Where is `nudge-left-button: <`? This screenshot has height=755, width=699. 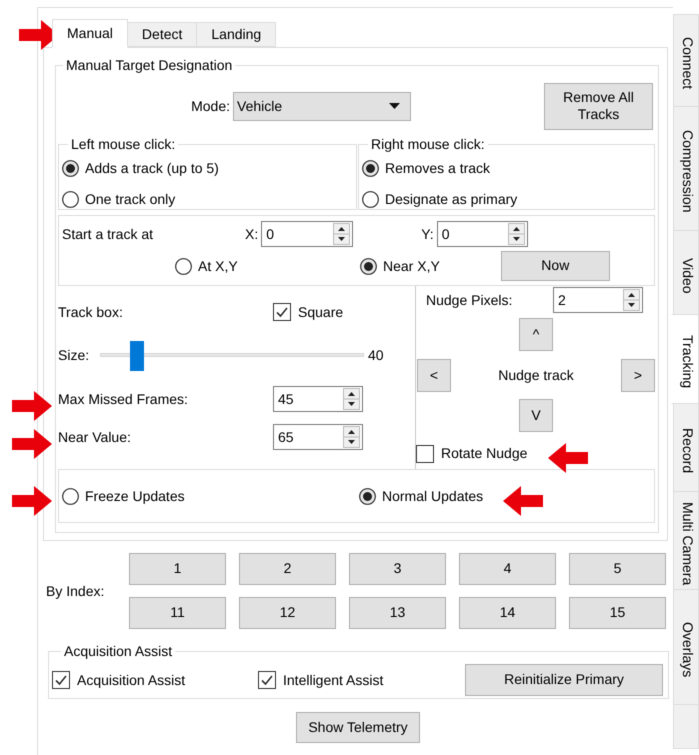
nudge-left-button: < is located at coordinates (434, 375).